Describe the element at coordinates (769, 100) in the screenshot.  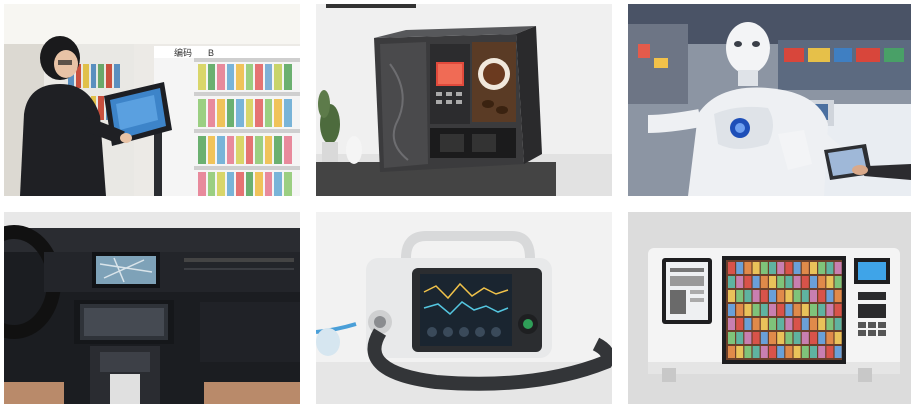
I see `humanoid-robot-photo` at that location.